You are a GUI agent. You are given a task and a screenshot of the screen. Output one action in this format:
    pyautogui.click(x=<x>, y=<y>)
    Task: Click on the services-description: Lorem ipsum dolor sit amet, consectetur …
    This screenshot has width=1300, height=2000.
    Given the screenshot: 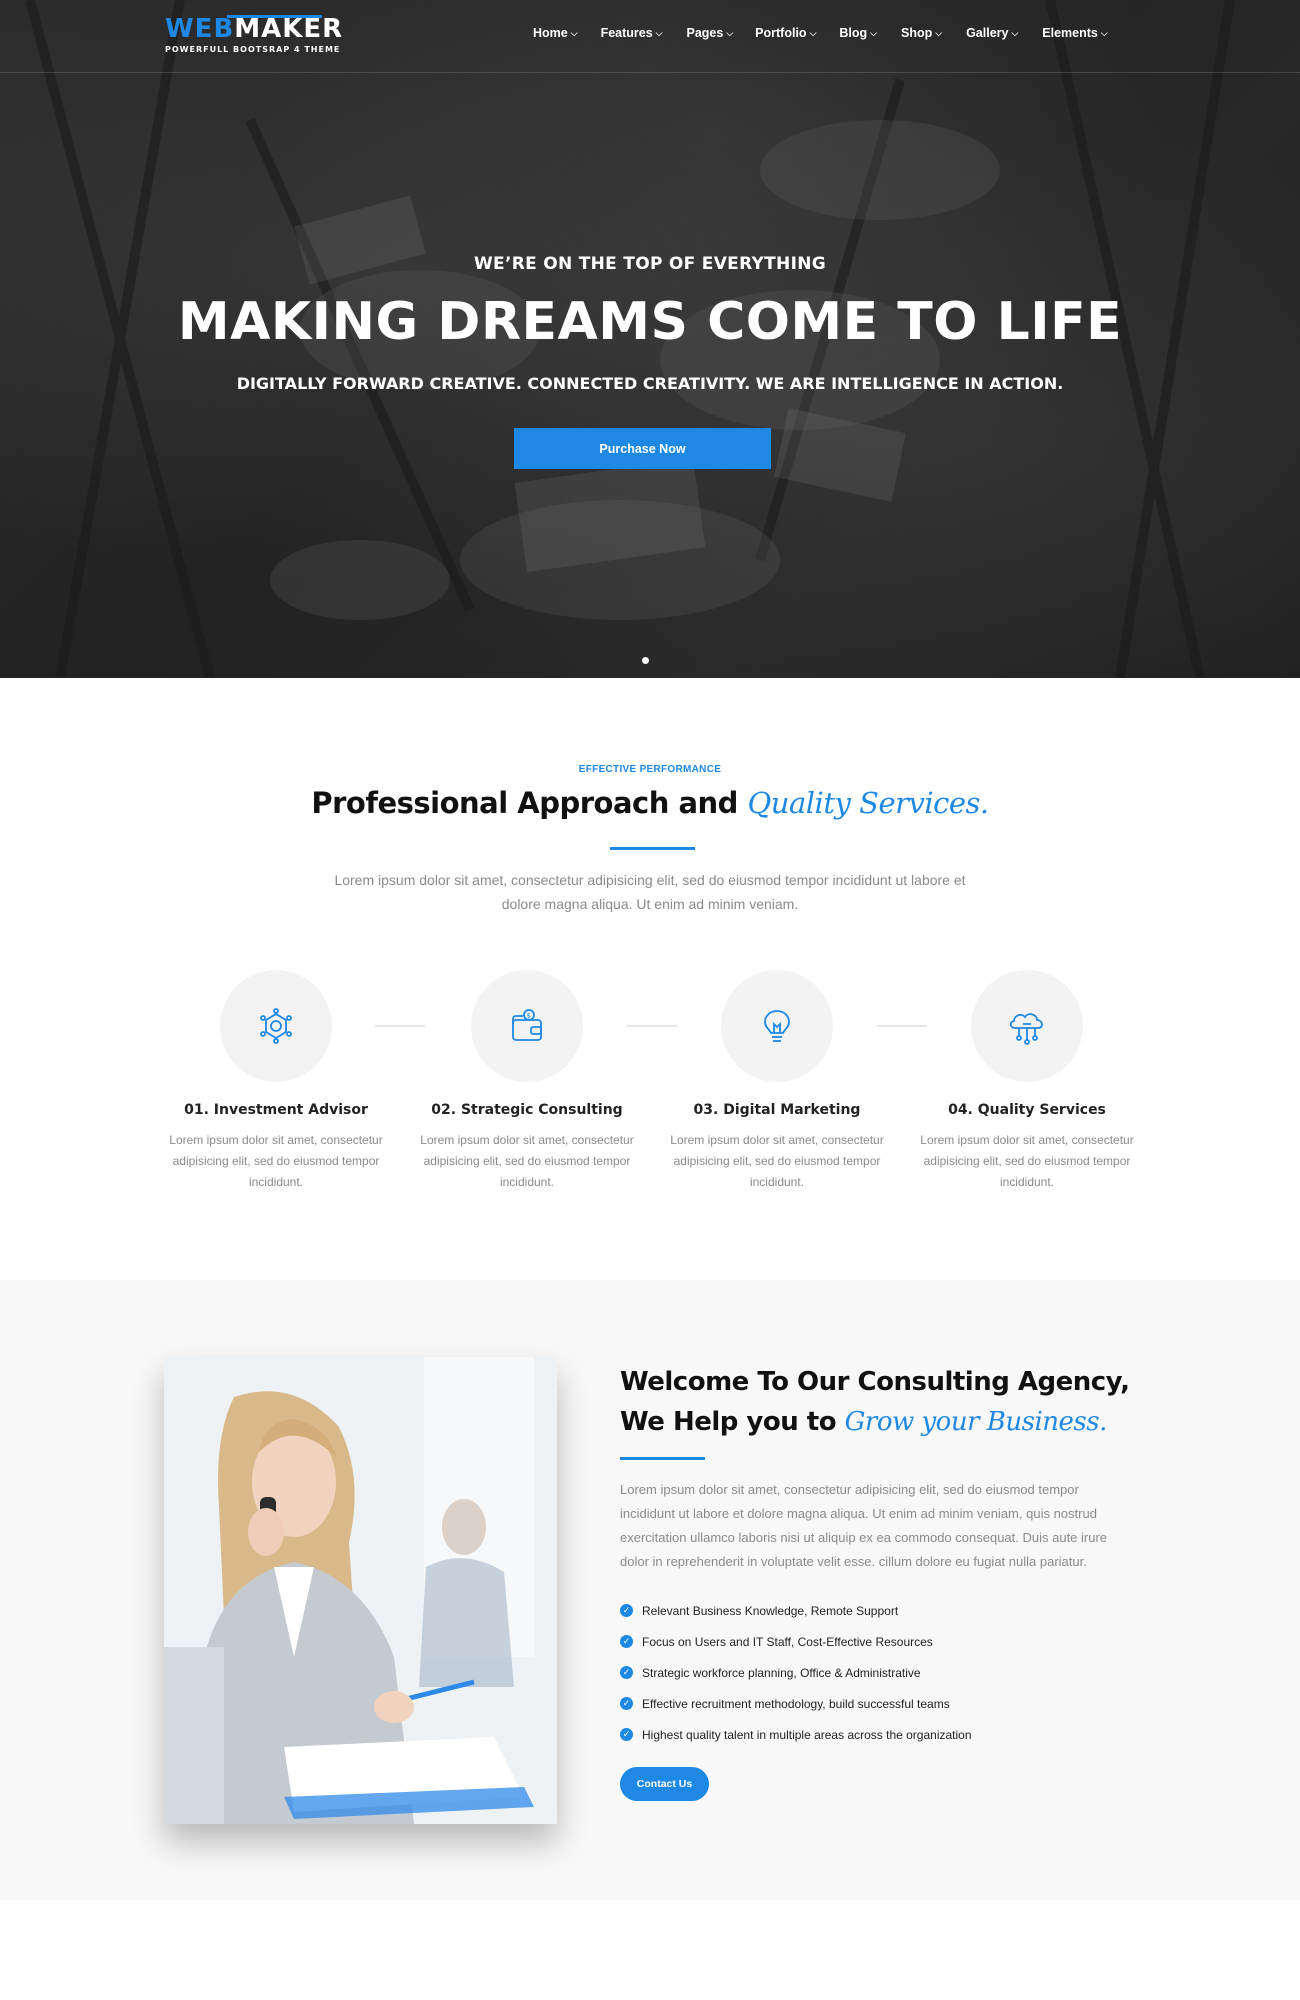 What is the action you would take?
    pyautogui.click(x=650, y=892)
    